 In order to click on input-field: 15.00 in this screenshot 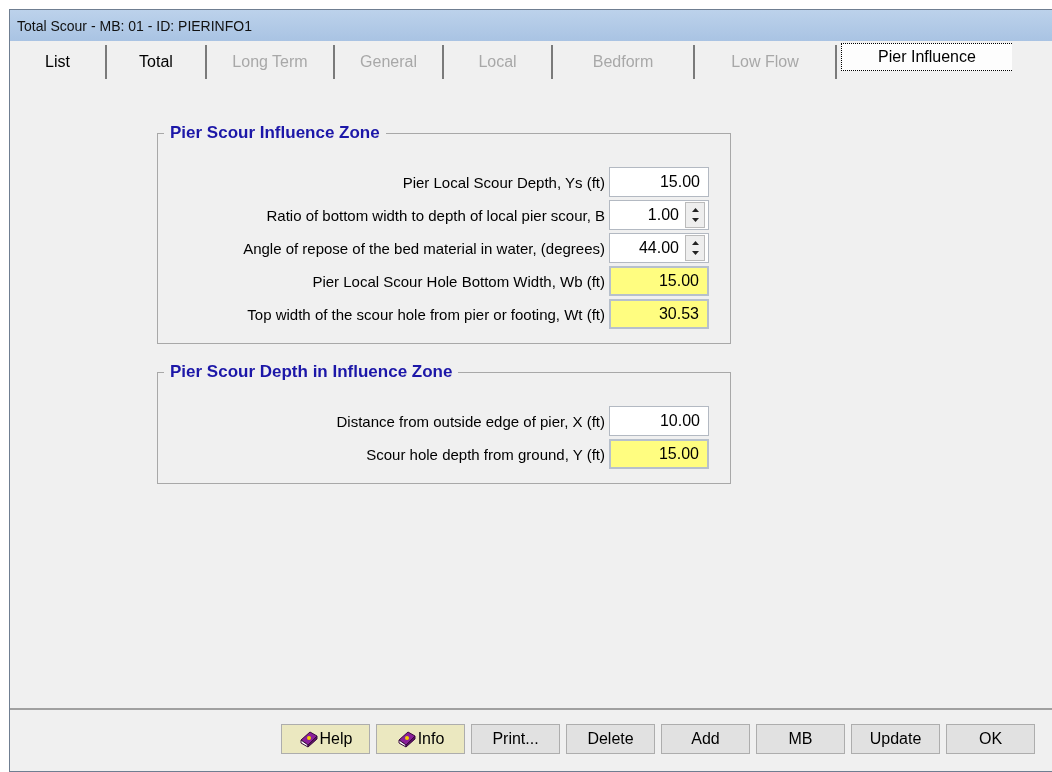, I will do `click(659, 182)`.